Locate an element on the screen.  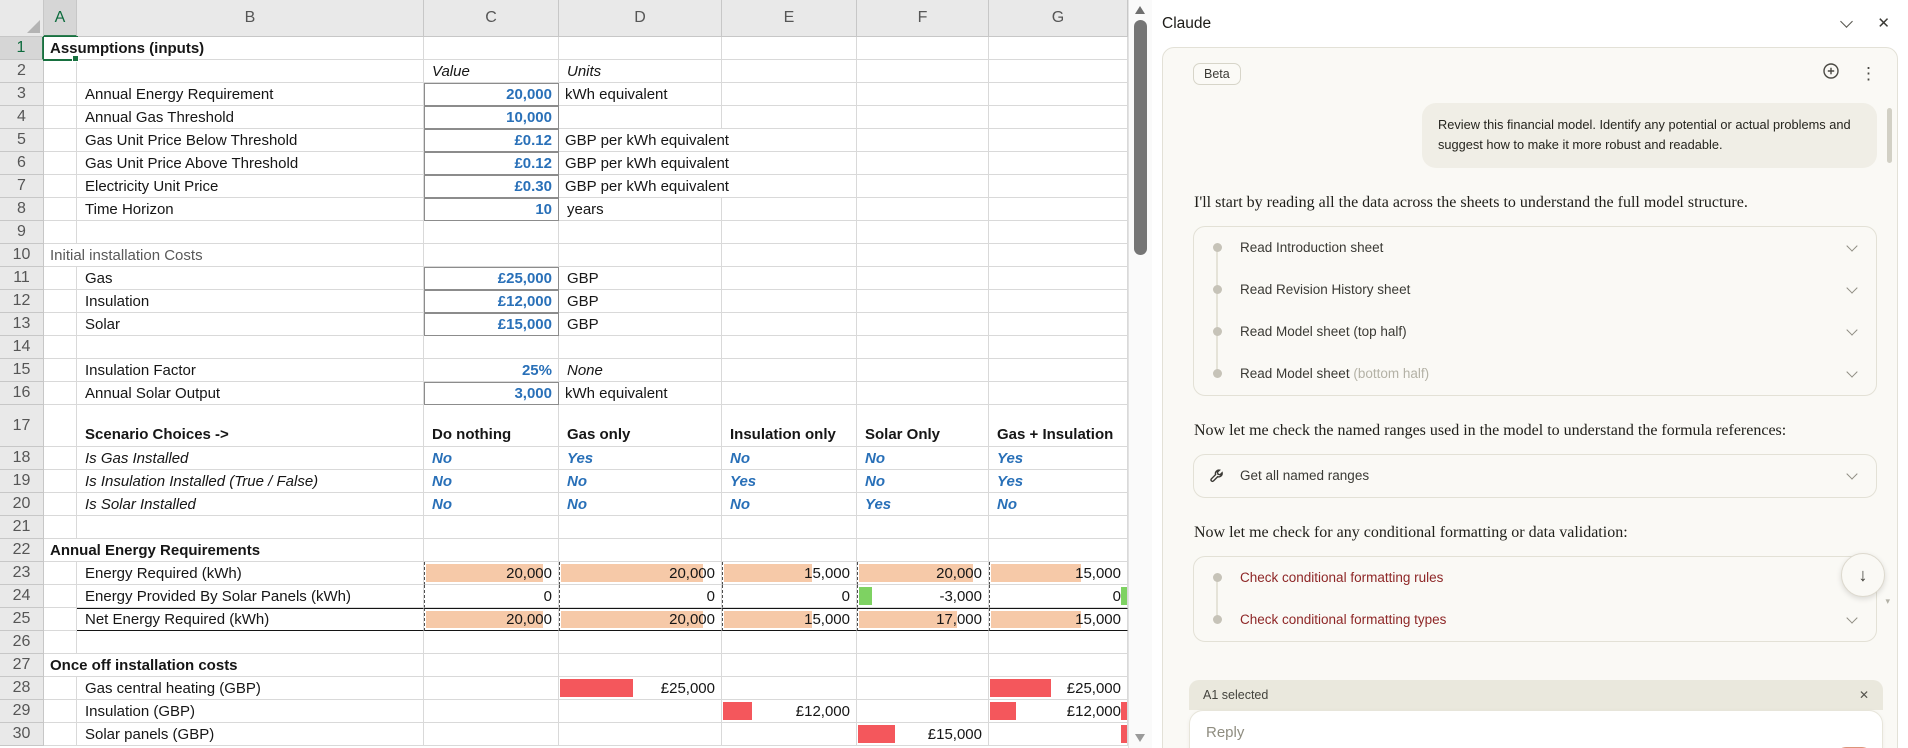
cell-G9 is located at coordinates (1058, 232).